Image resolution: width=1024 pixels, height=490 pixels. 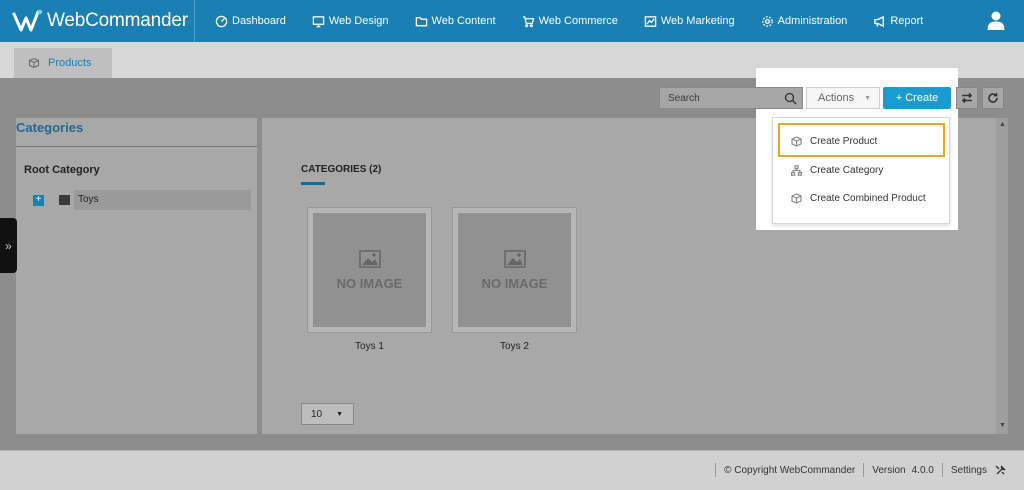 What do you see at coordinates (463, 21) in the screenshot?
I see `nav-label: Web Content` at bounding box center [463, 21].